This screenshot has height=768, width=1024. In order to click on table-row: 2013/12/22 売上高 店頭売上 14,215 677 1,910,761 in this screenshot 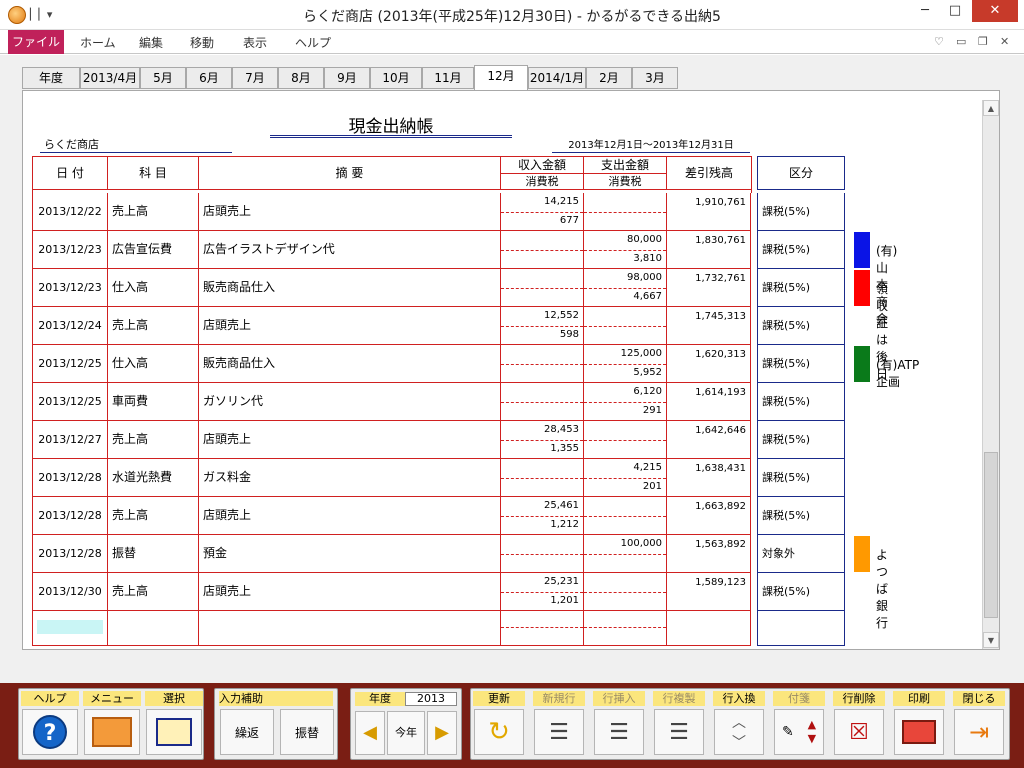, I will do `click(392, 212)`.